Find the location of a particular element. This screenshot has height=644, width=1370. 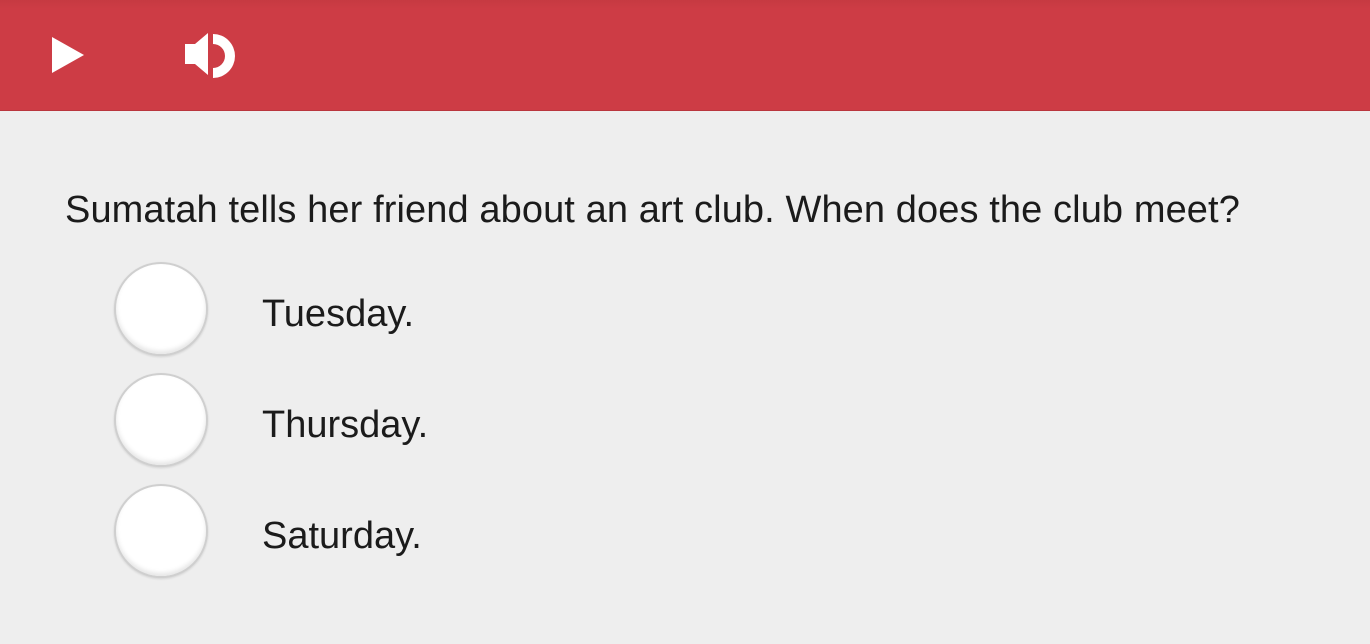

speaker-icon is located at coordinates (210, 55).